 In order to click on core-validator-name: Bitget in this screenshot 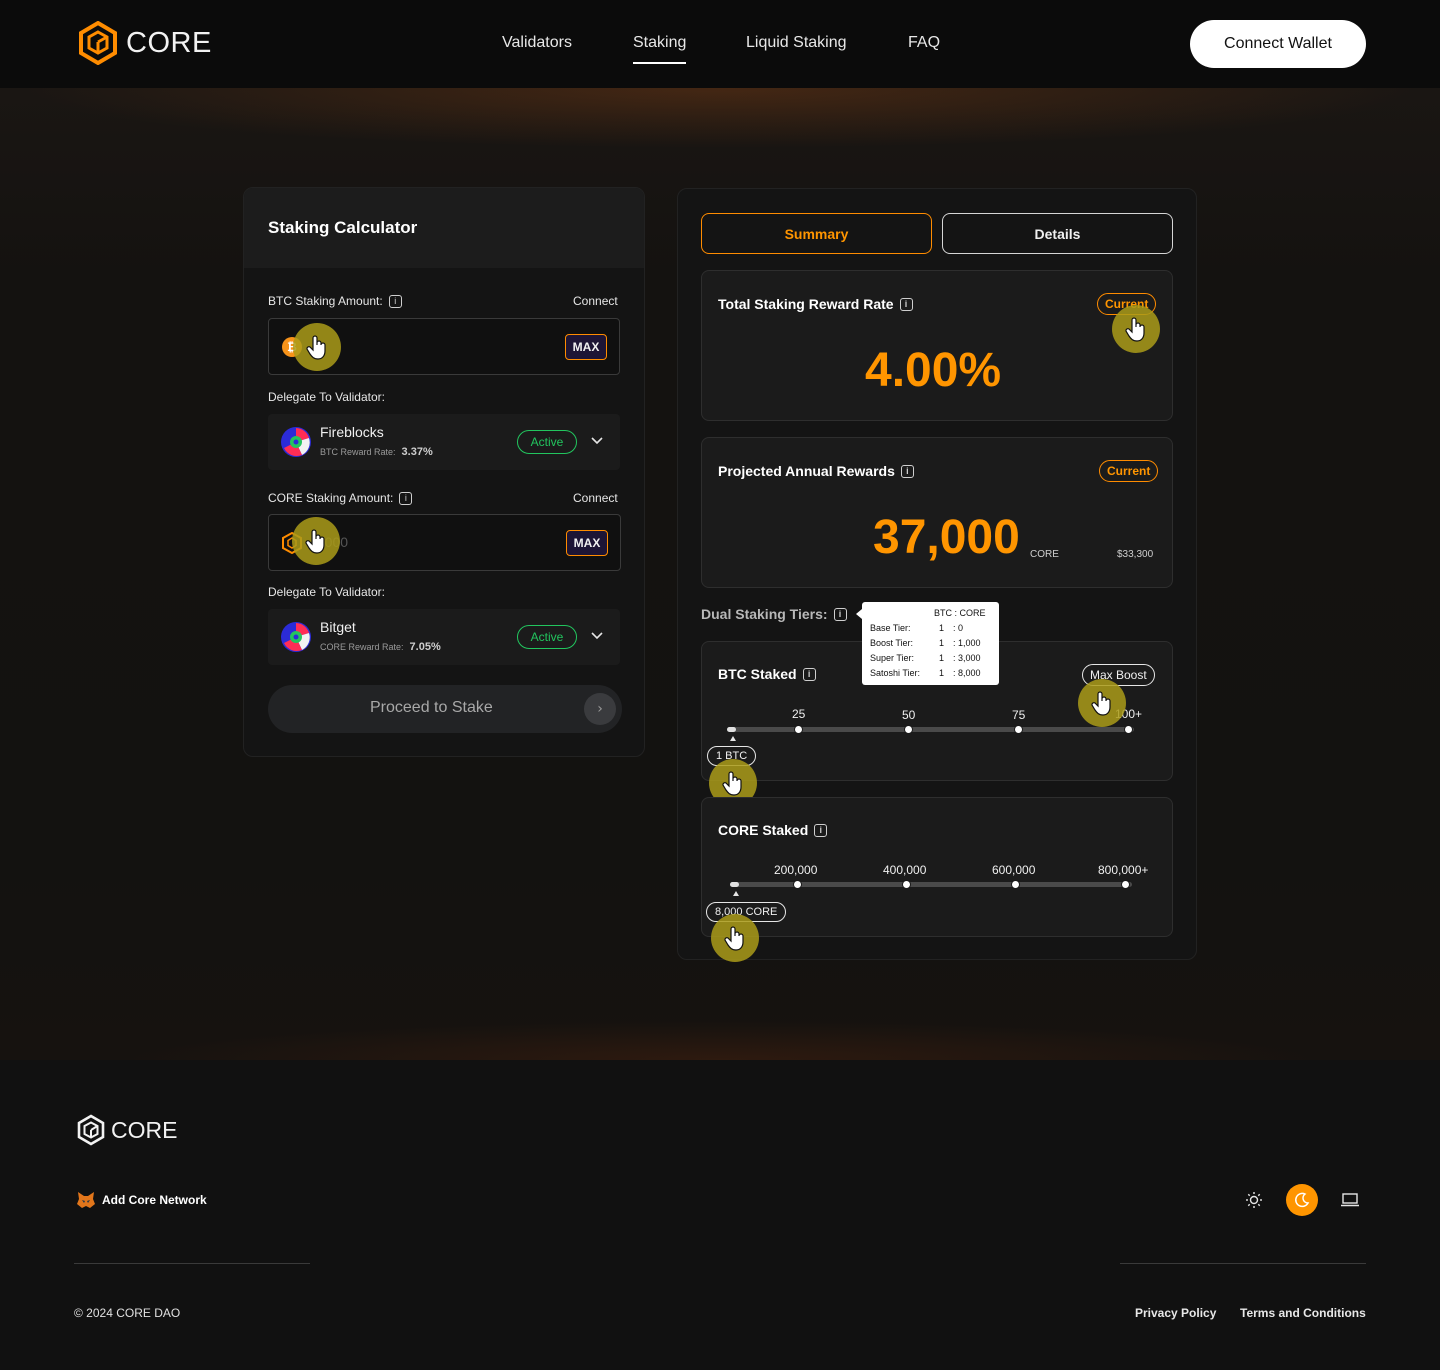, I will do `click(338, 627)`.